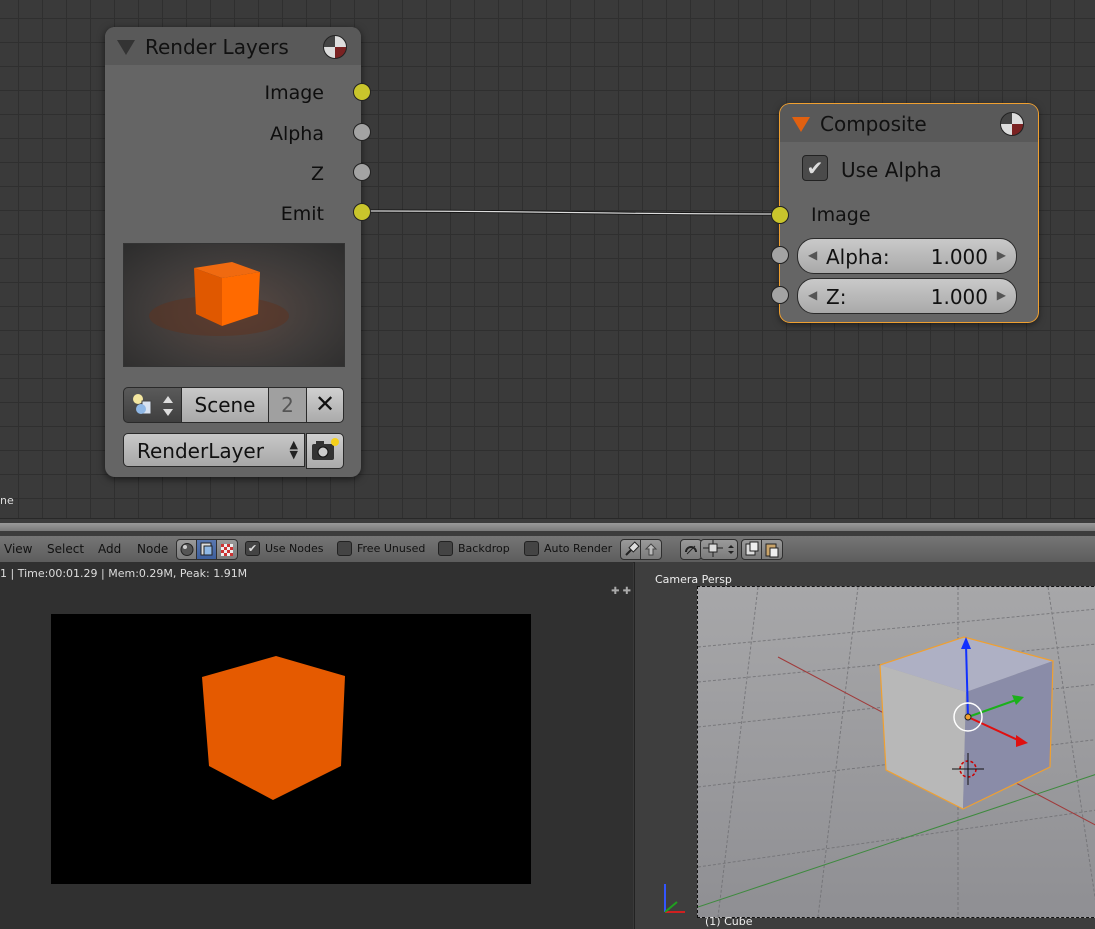 Image resolution: width=1095 pixels, height=929 pixels. I want to click on node-title: Composite, so click(873, 124).